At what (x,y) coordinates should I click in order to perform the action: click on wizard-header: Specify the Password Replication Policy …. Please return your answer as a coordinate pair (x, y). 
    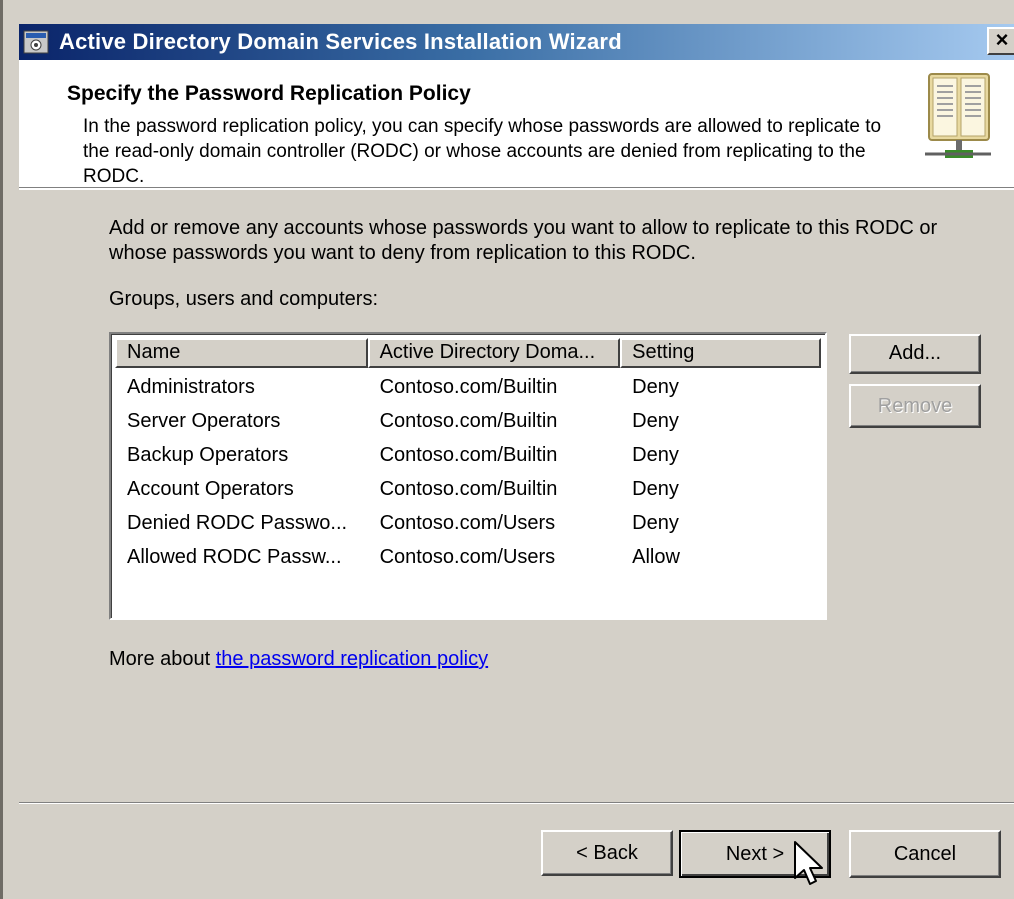
    Looking at the image, I should click on (516, 125).